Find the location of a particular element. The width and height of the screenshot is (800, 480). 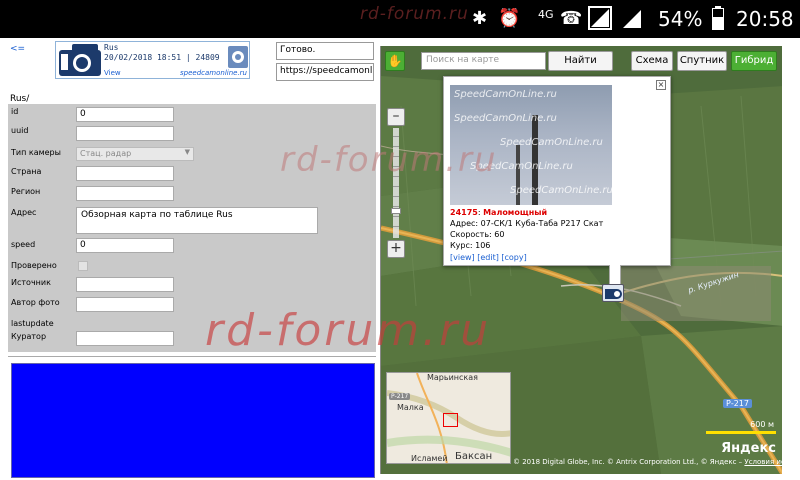

terms-link: Условия использования is located at coordinates (763, 462).